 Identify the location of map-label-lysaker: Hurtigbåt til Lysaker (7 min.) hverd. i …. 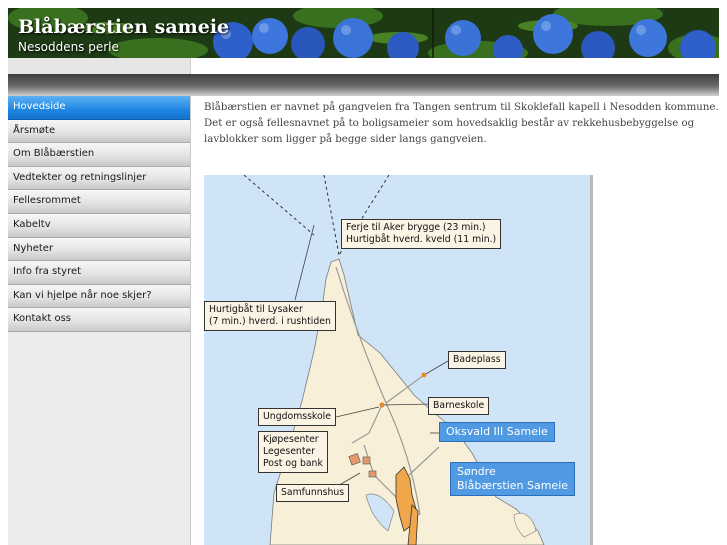
(270, 316).